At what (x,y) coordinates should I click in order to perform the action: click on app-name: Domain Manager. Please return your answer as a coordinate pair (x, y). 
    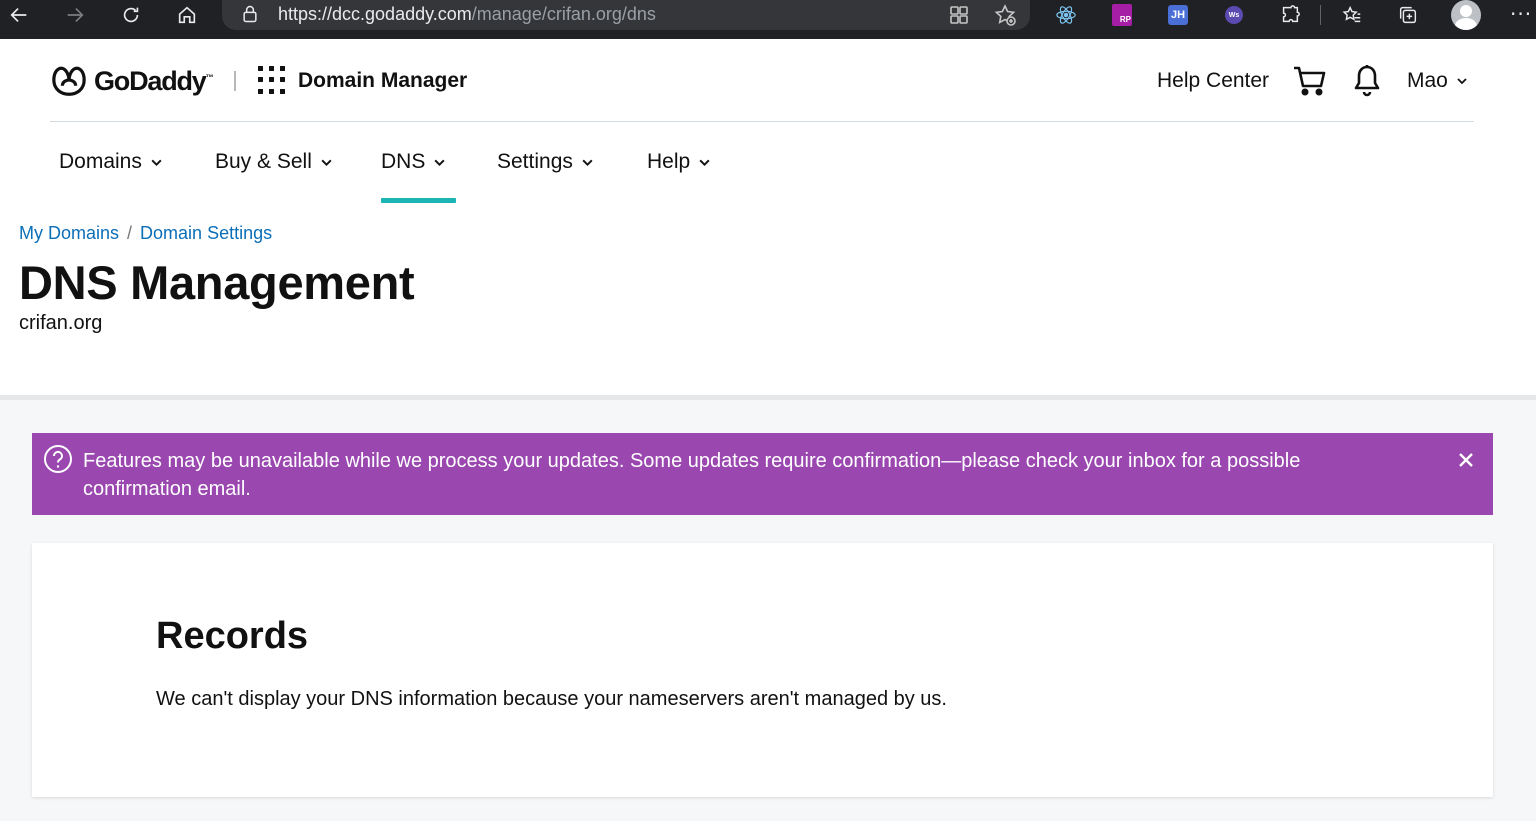
    Looking at the image, I should click on (382, 81).